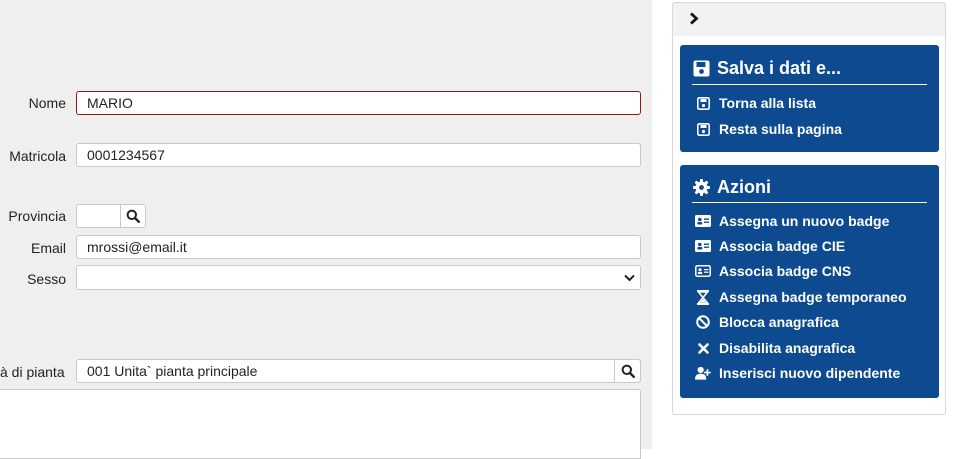 Image resolution: width=971 pixels, height=459 pixels. I want to click on id-card-outline-icon, so click(703, 271).